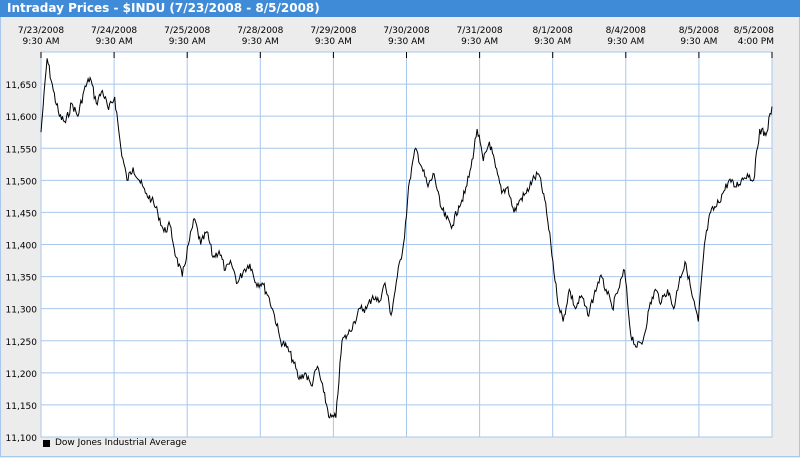 The width and height of the screenshot is (800, 458). What do you see at coordinates (22, 407) in the screenshot?
I see `y-tick-label: 11,150` at bounding box center [22, 407].